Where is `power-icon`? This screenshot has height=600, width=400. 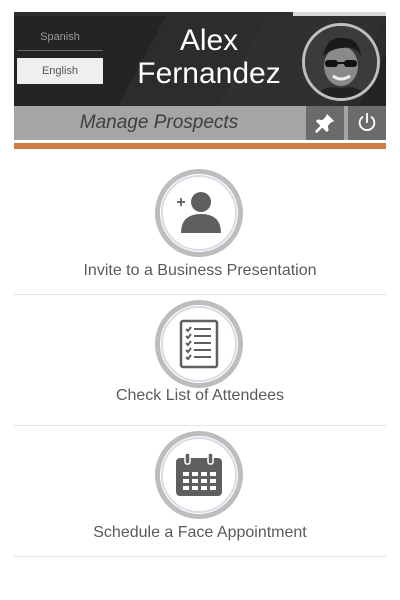 power-icon is located at coordinates (367, 121).